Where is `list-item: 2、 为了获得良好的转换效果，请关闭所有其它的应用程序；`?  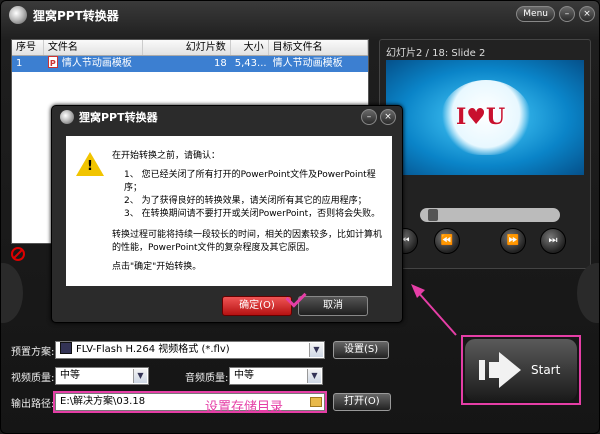 list-item: 2、 为了获得良好的转换效果，请关闭所有其它的应用程序； is located at coordinates (245, 201).